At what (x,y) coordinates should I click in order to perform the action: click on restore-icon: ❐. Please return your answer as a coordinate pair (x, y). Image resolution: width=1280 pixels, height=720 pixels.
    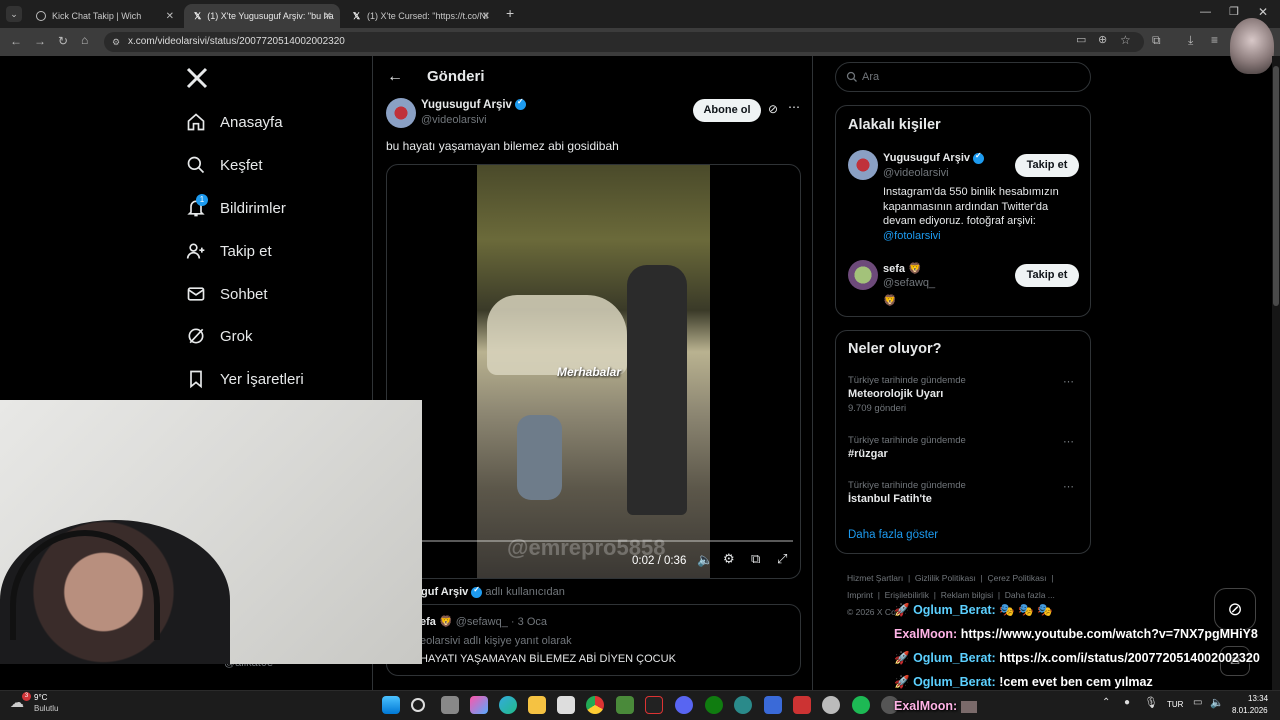
    Looking at the image, I should click on (1234, 11).